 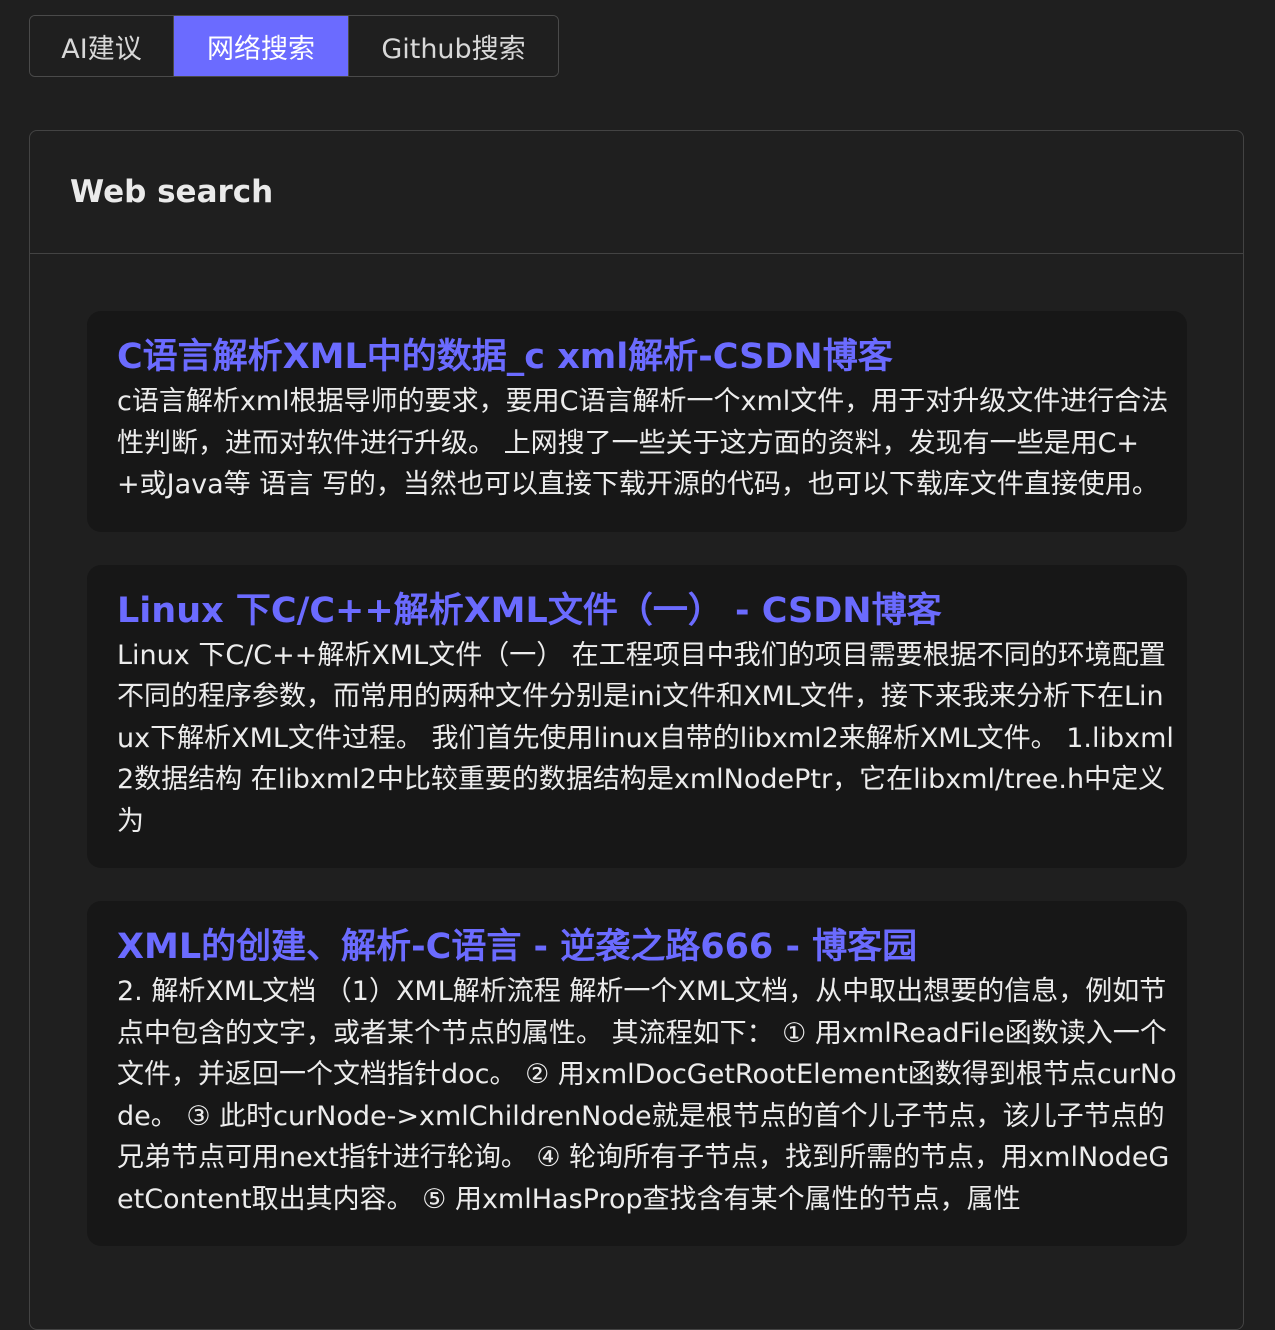 What do you see at coordinates (453, 46) in the screenshot?
I see `tab-github-search: Github搜索` at bounding box center [453, 46].